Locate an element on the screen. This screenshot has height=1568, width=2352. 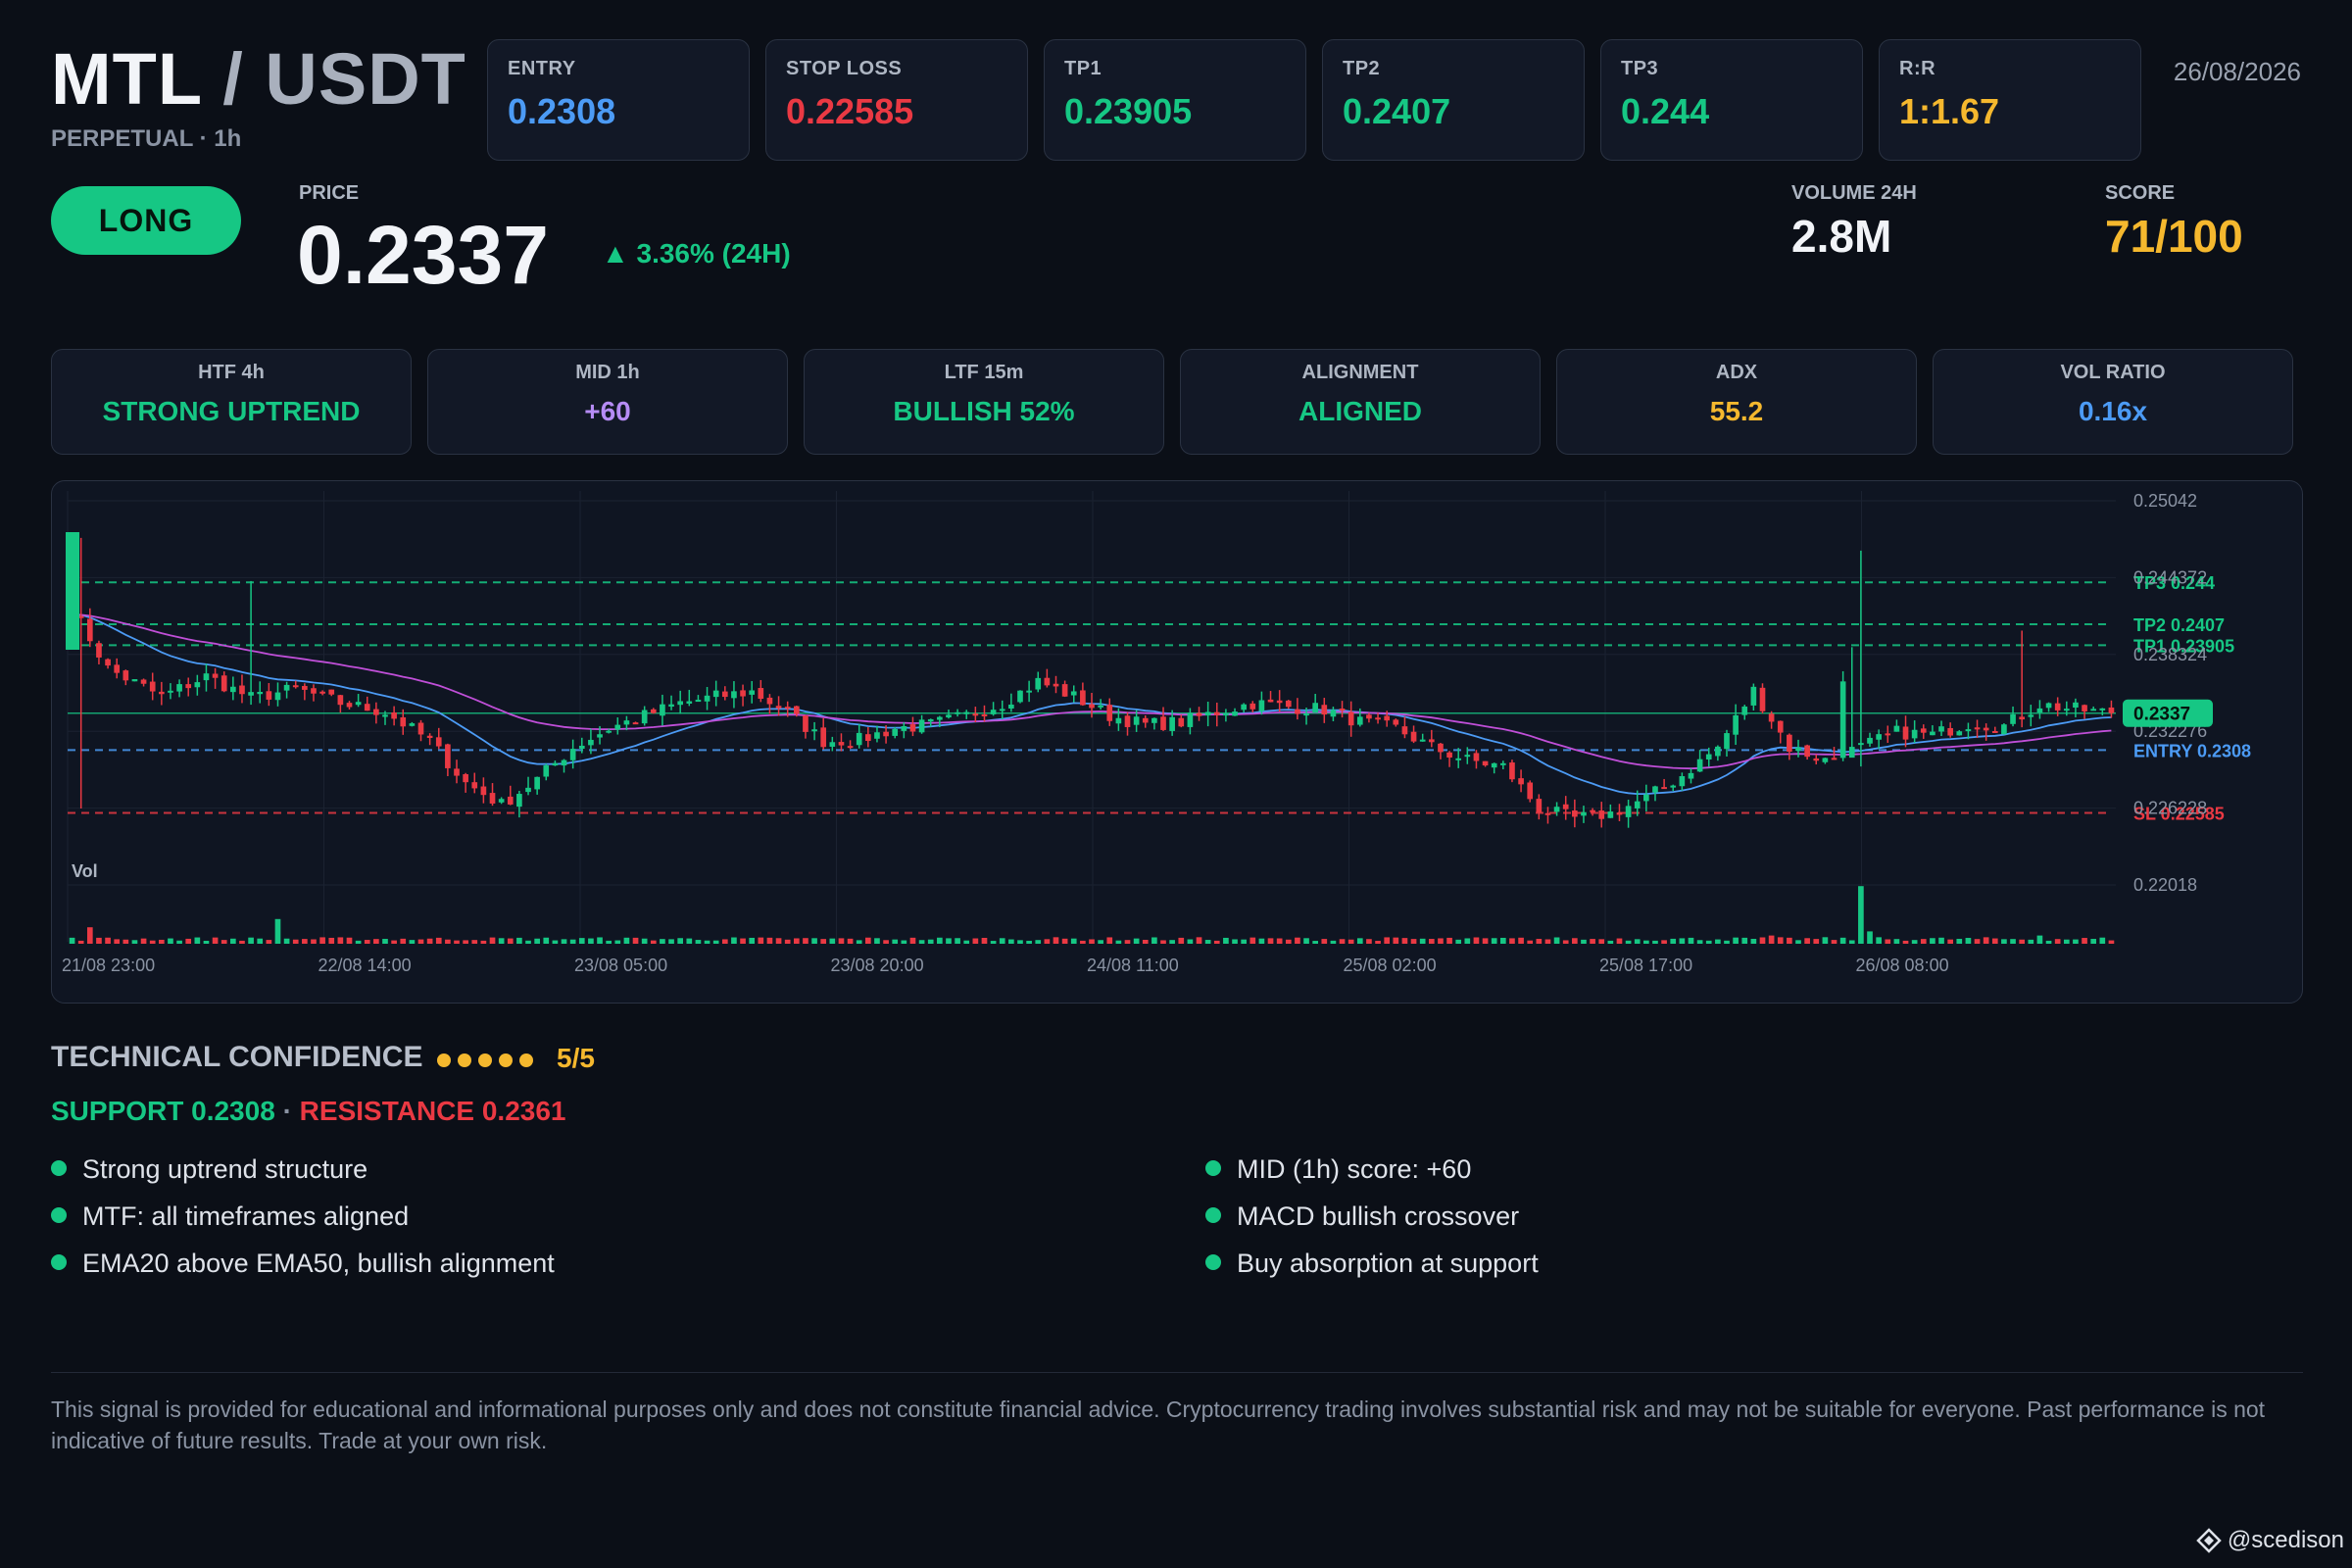
level-label: ENTRY 0.2308 is located at coordinates (2192, 750).